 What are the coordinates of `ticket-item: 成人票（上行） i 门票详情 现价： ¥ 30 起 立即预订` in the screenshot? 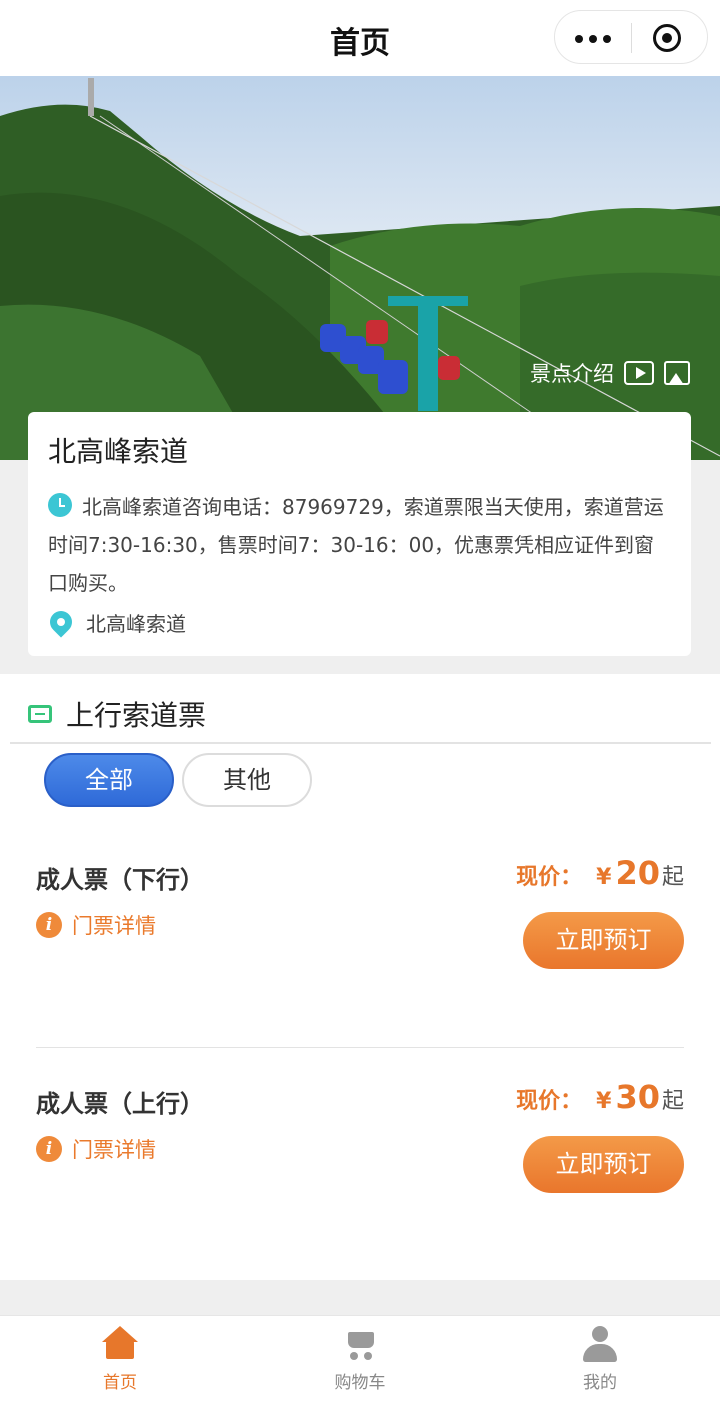 It's located at (360, 1161).